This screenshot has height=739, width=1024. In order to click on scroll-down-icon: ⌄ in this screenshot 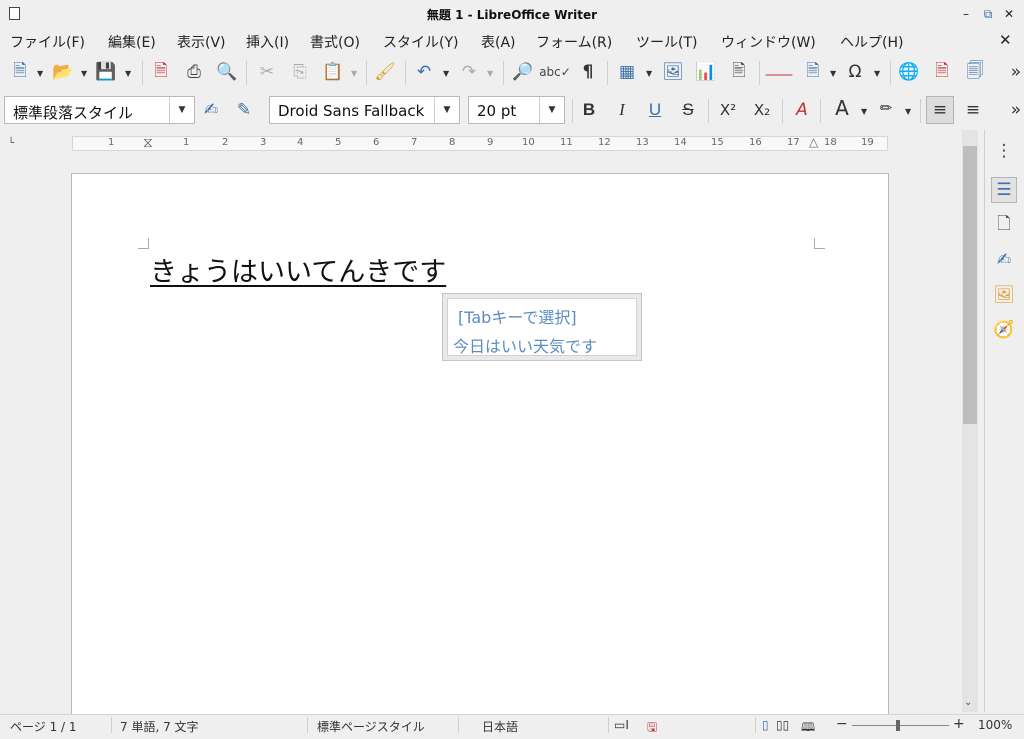, I will do `click(968, 702)`.